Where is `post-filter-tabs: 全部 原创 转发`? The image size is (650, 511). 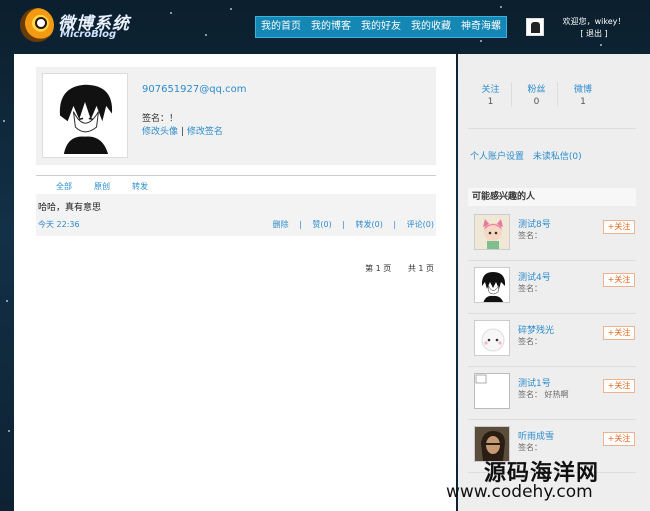 post-filter-tabs: 全部 原创 转发 is located at coordinates (236, 184).